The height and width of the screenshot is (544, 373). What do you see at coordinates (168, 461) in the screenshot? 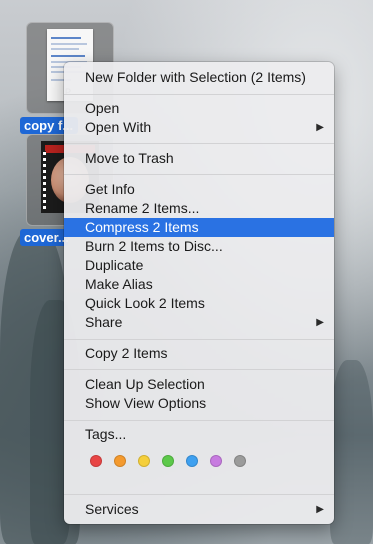
I see `tag-green-dot` at bounding box center [168, 461].